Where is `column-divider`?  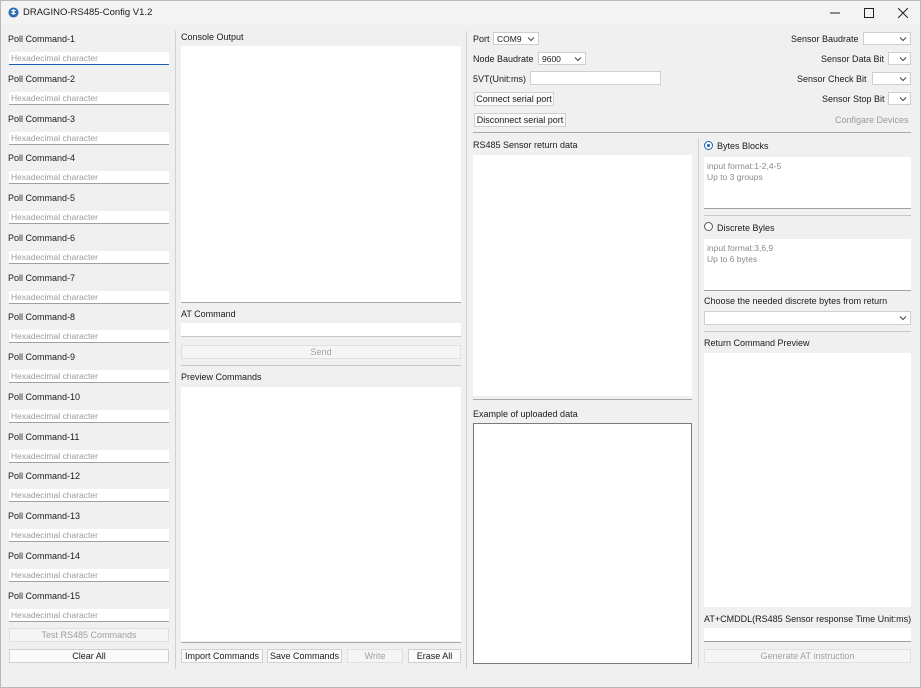
column-divider is located at coordinates (175, 350).